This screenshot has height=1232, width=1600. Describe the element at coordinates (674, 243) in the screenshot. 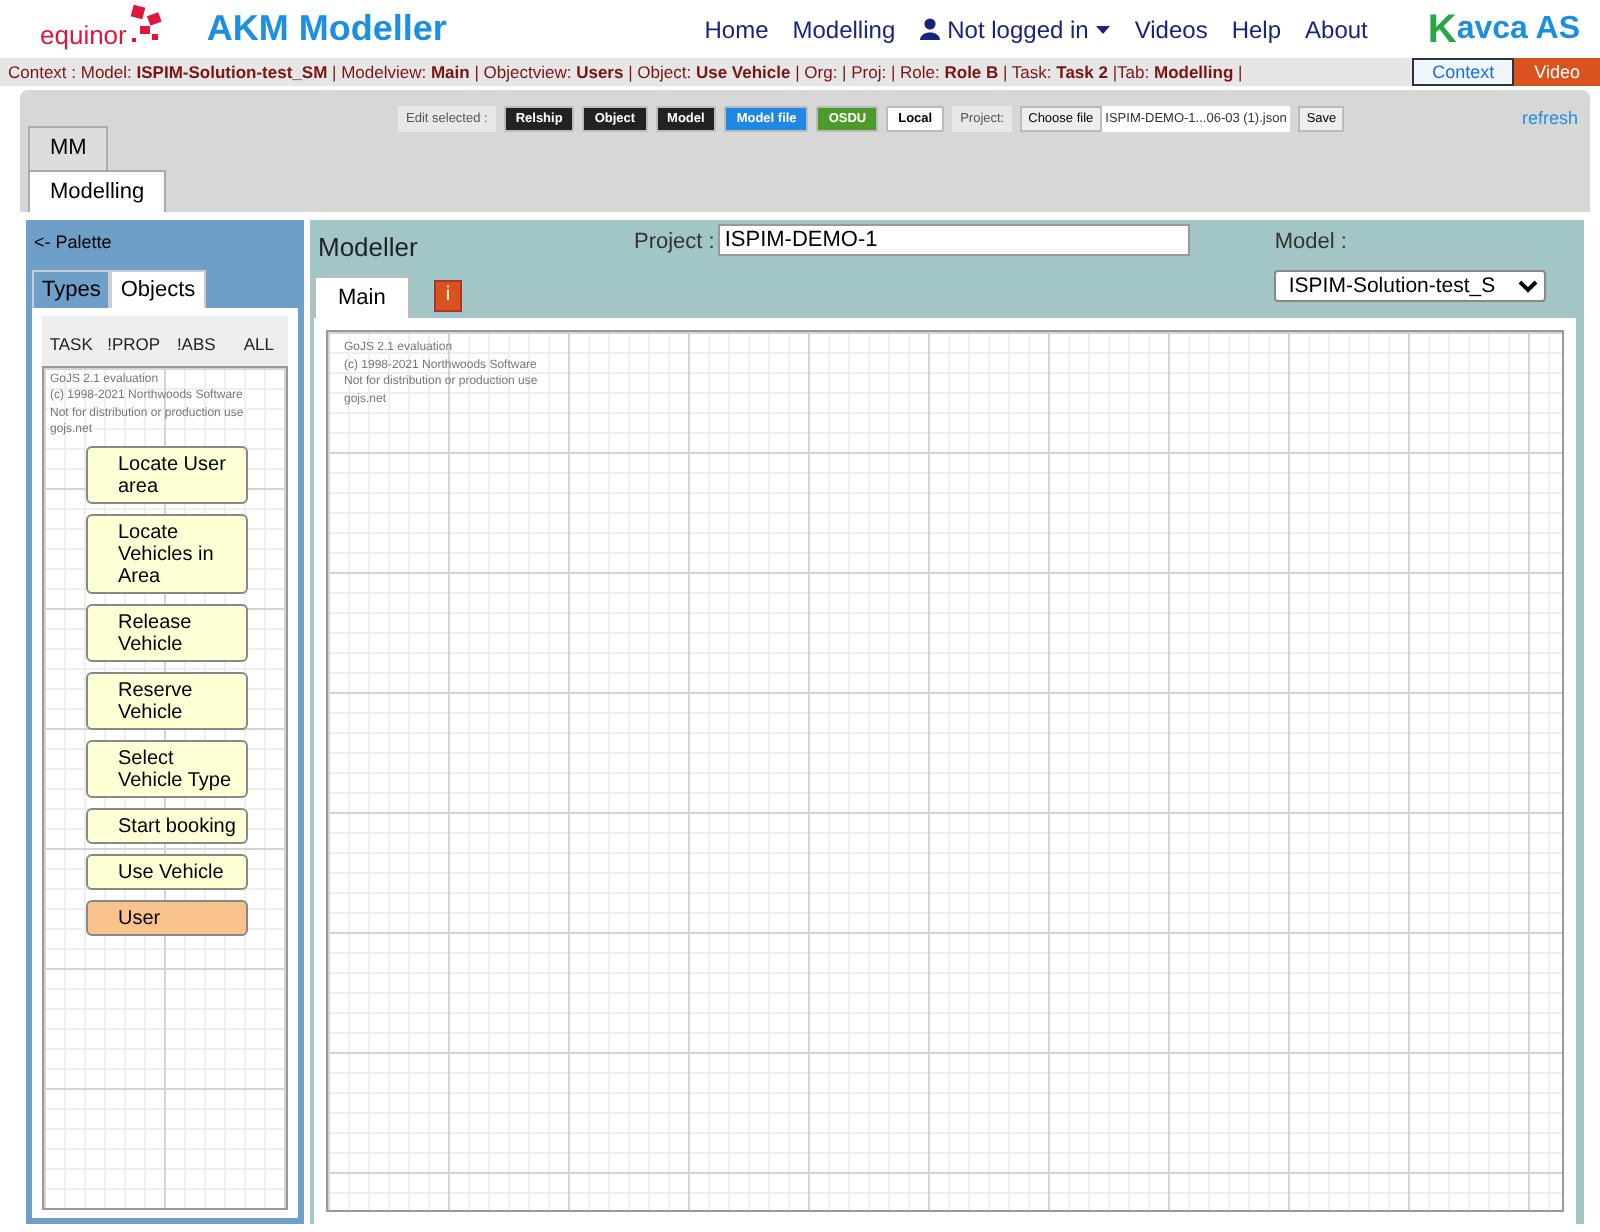

I see `project-label: Project :` at that location.